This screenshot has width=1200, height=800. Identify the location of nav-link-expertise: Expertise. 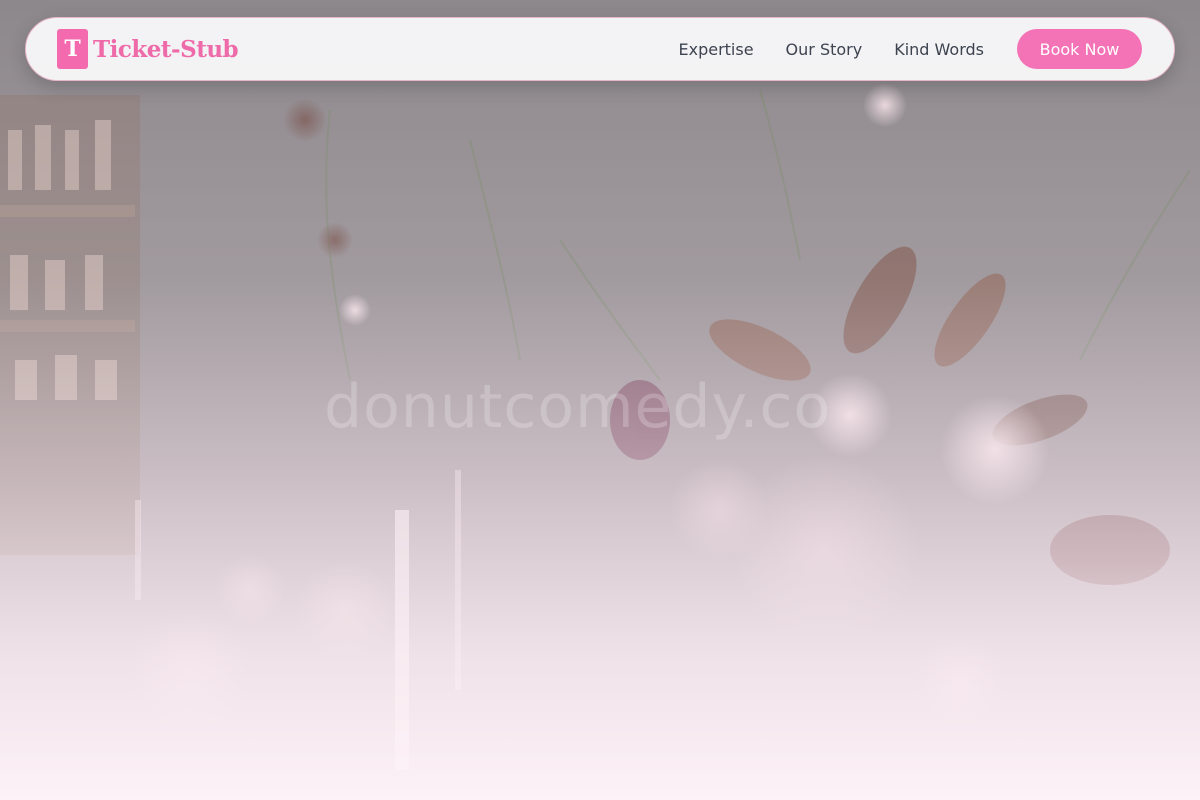
(715, 49).